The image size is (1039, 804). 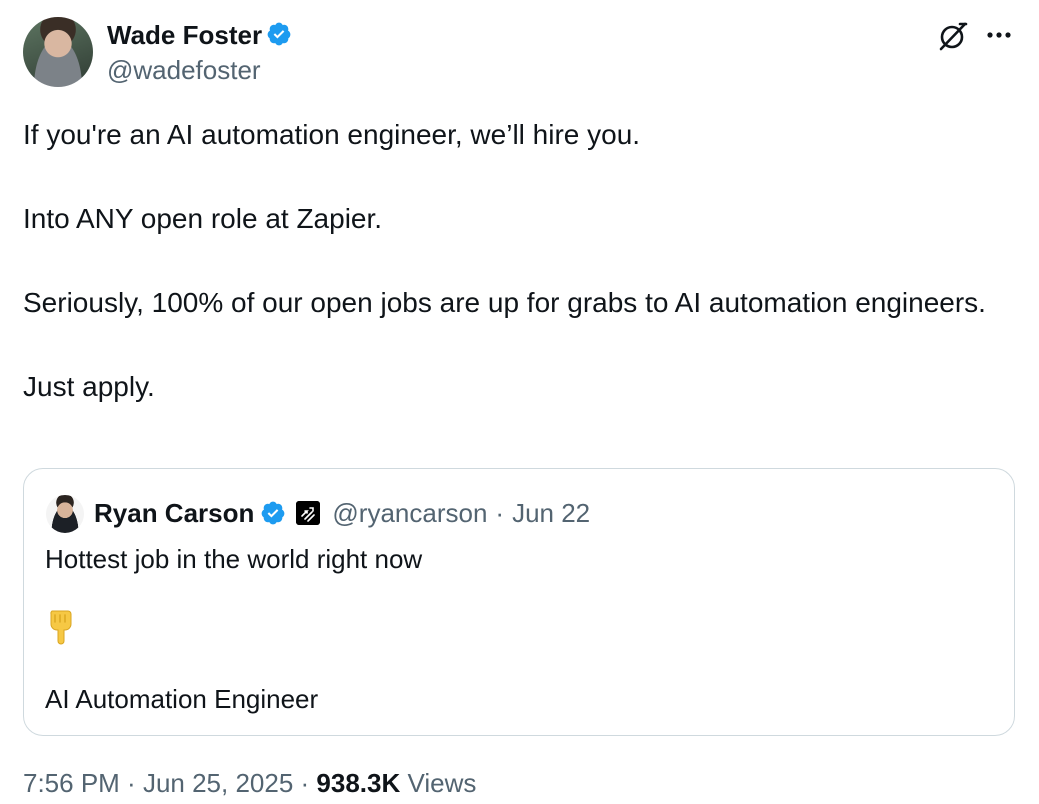 I want to click on quote-header: Ryan Carson @ryancarson · Jun 22, so click(x=342, y=513).